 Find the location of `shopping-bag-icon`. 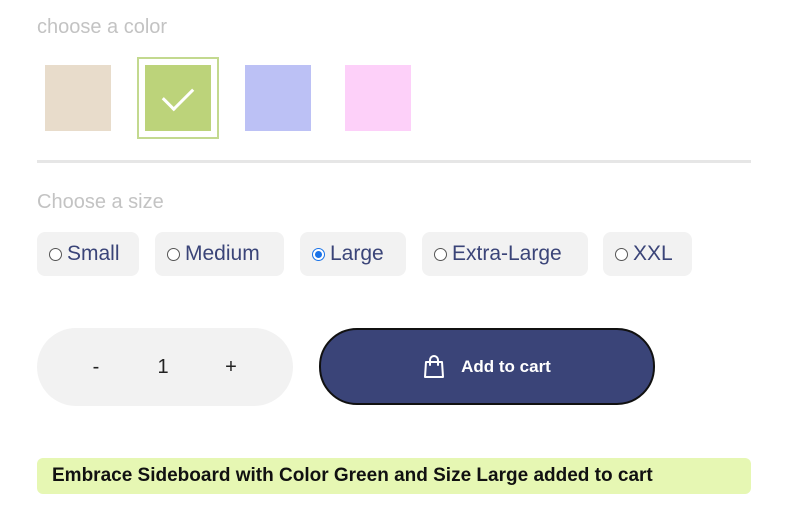

shopping-bag-icon is located at coordinates (434, 366).